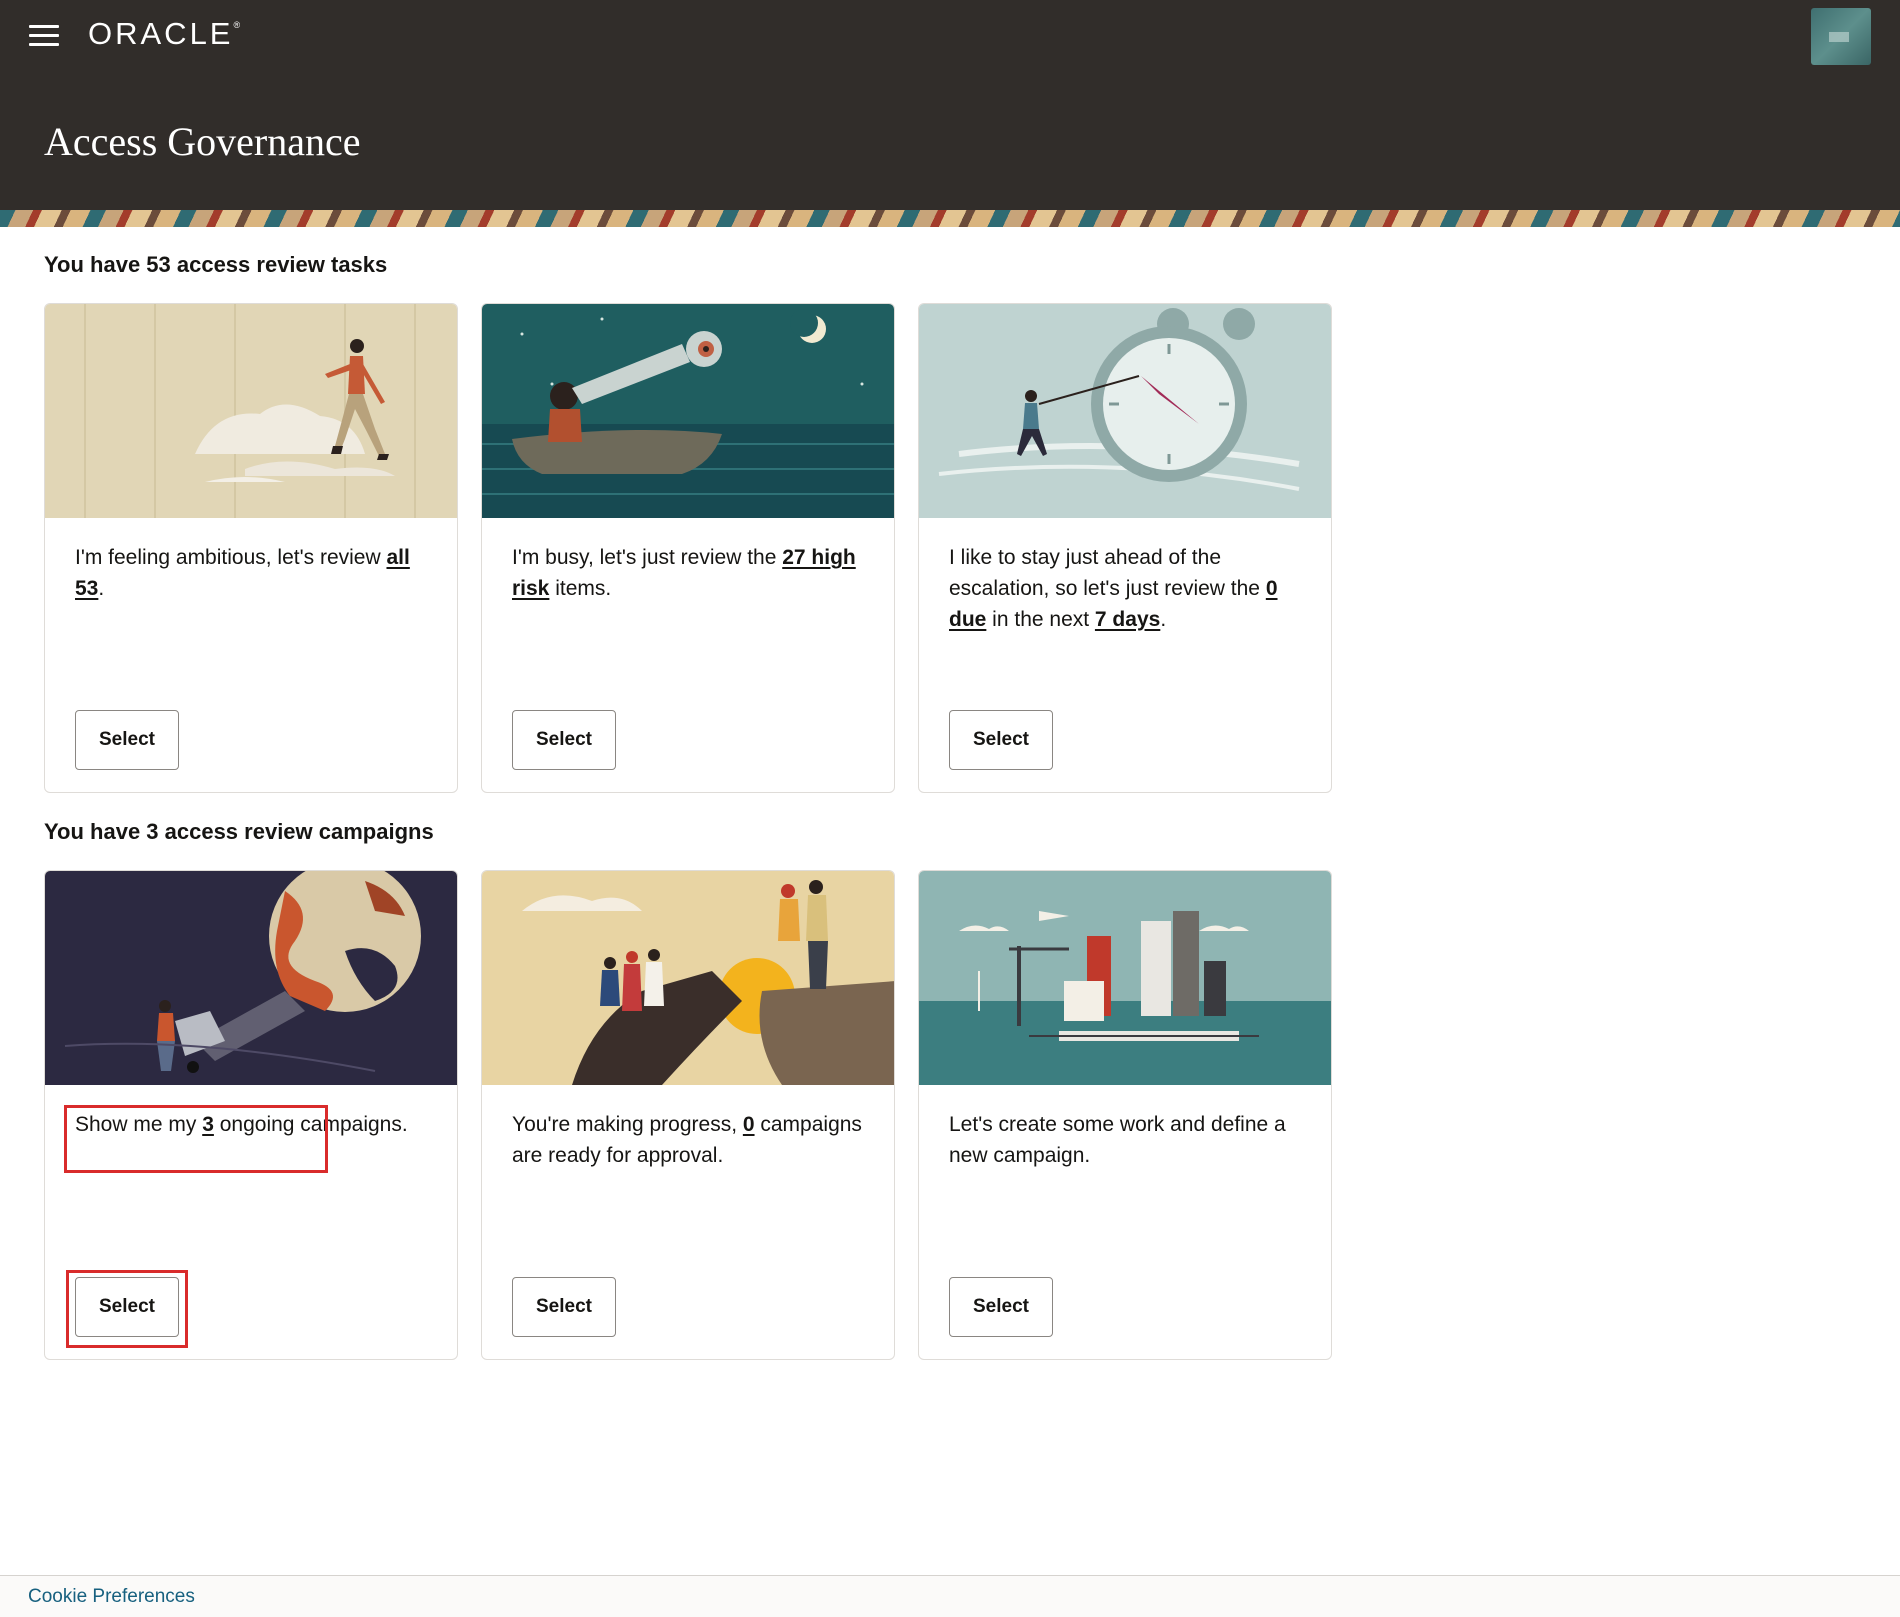  What do you see at coordinates (688, 411) in the screenshot?
I see `person-telescope-boat-illustration` at bounding box center [688, 411].